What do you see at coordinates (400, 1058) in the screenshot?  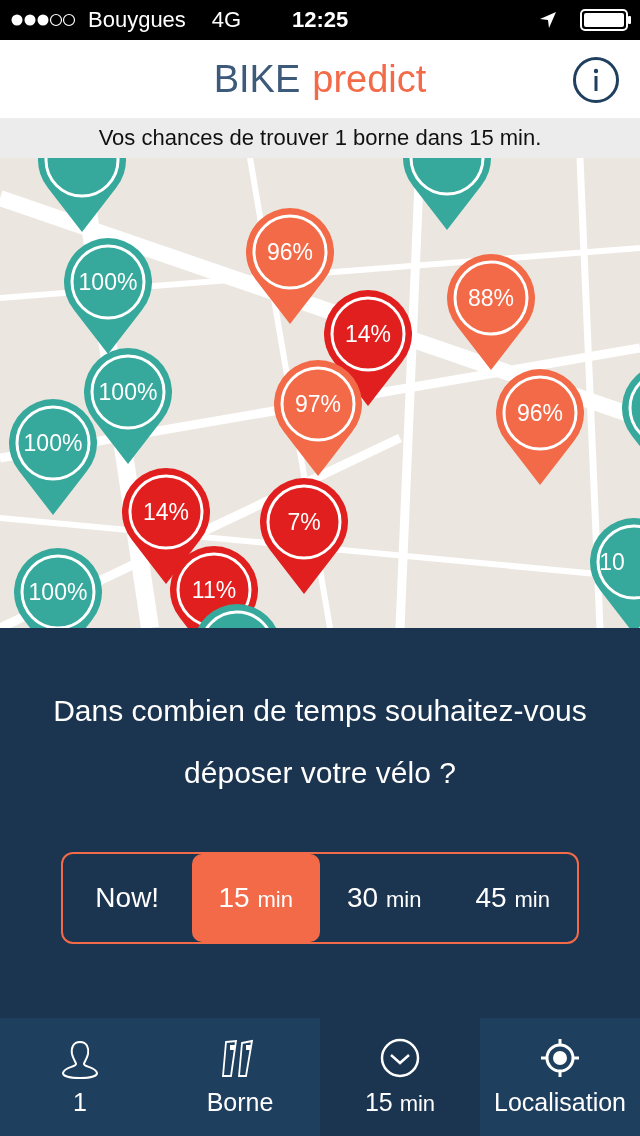 I see `chevron-down-icon` at bounding box center [400, 1058].